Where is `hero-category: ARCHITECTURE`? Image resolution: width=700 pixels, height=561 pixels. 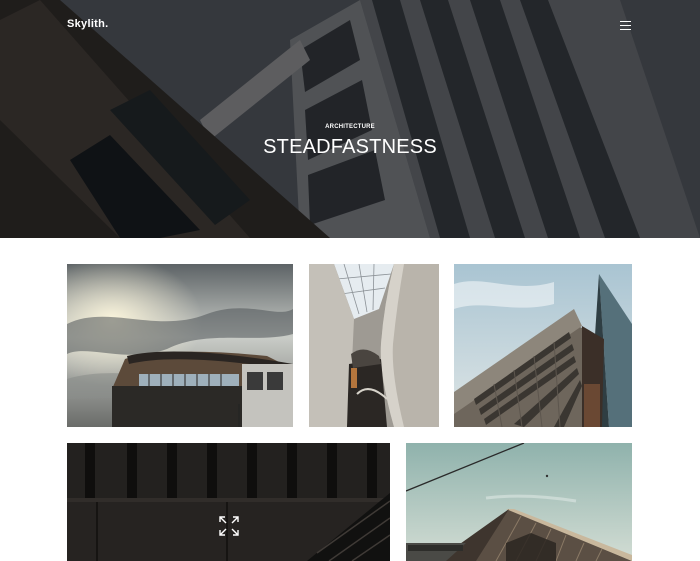
hero-category: ARCHITECTURE is located at coordinates (350, 127).